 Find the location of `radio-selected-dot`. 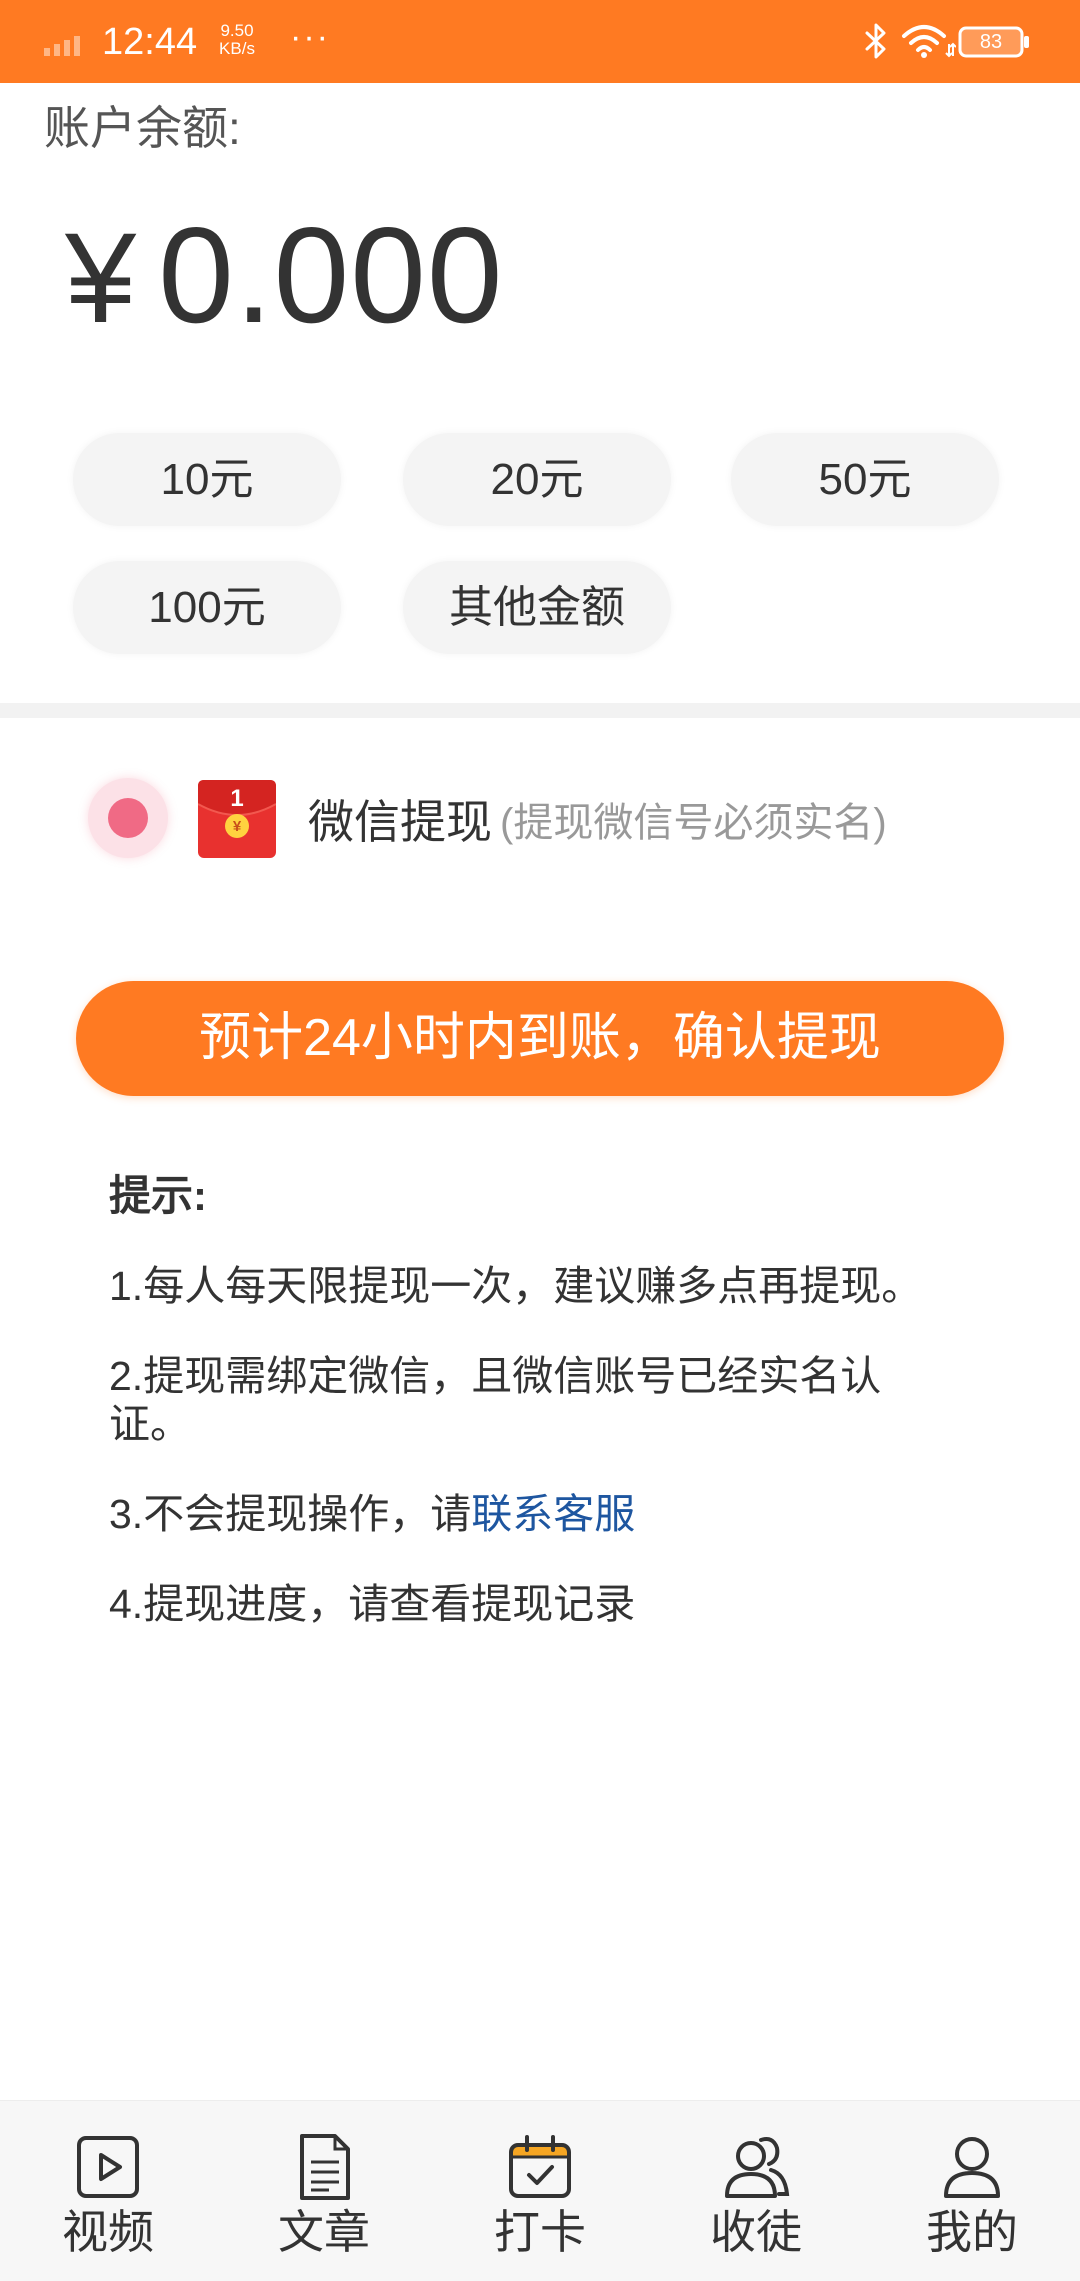

radio-selected-dot is located at coordinates (128, 818).